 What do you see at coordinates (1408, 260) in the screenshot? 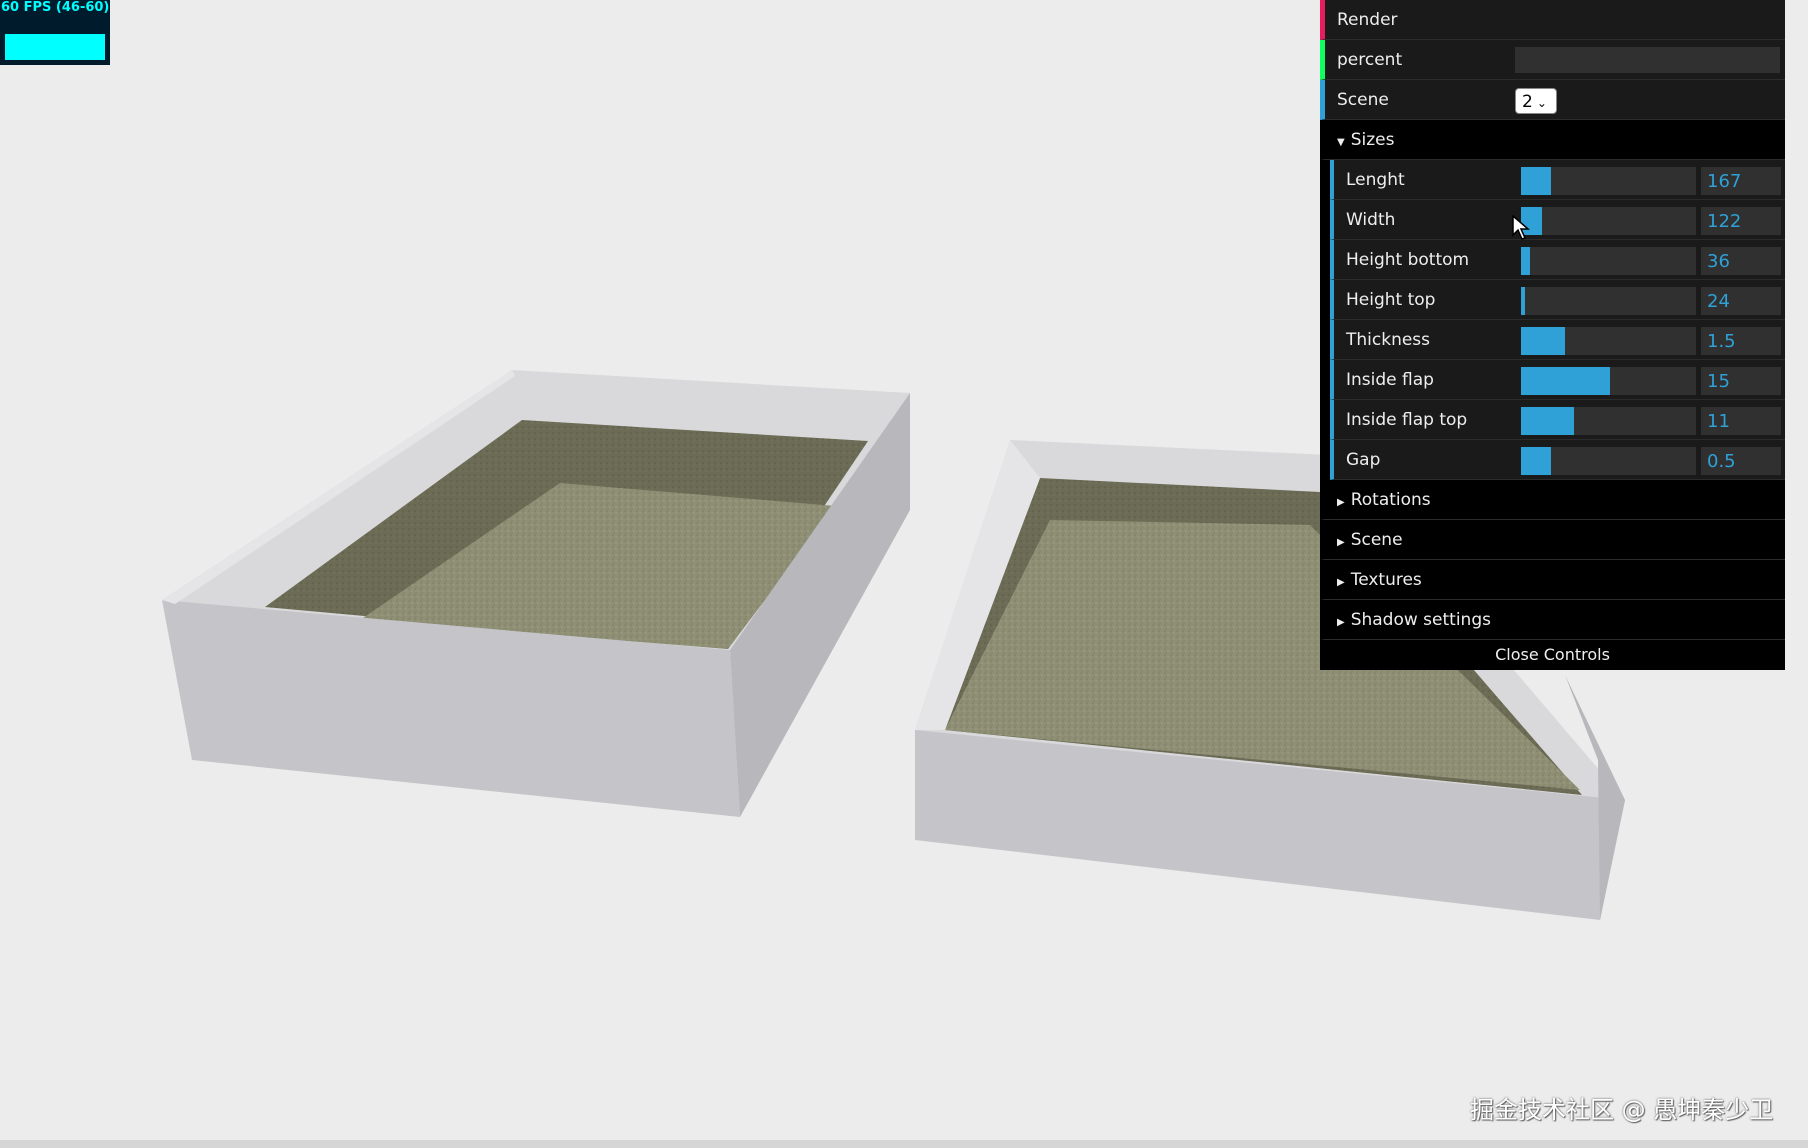
I see `slider-label: Height bottom` at bounding box center [1408, 260].